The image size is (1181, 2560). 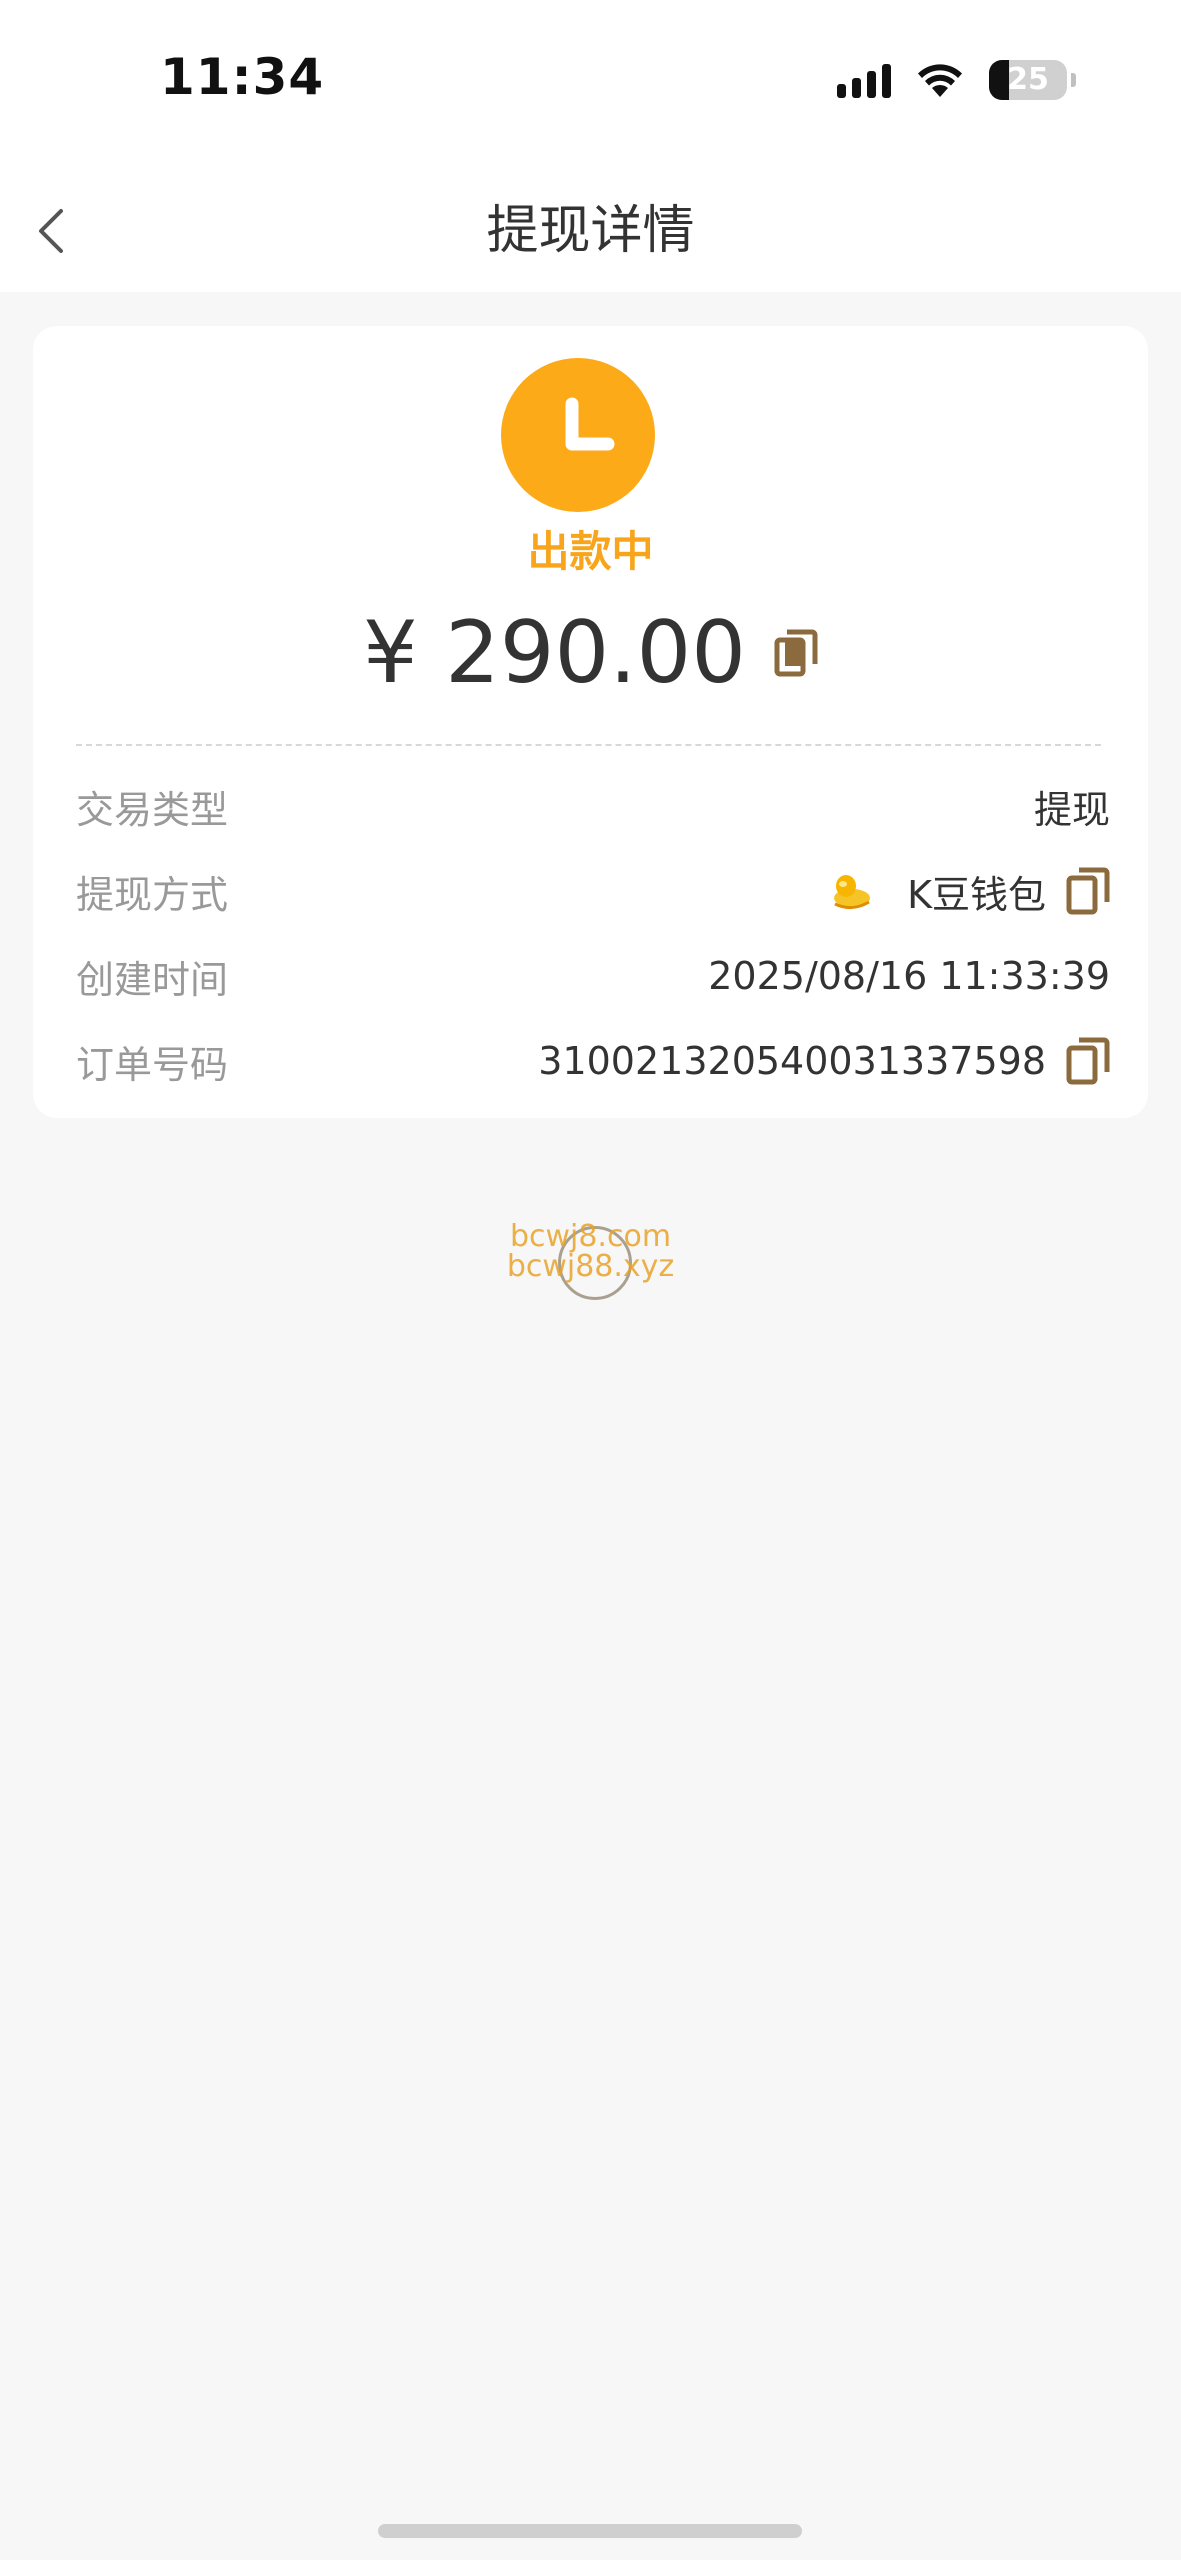 I want to click on transaction-type-value-wrap: 提现, so click(x=1072, y=806).